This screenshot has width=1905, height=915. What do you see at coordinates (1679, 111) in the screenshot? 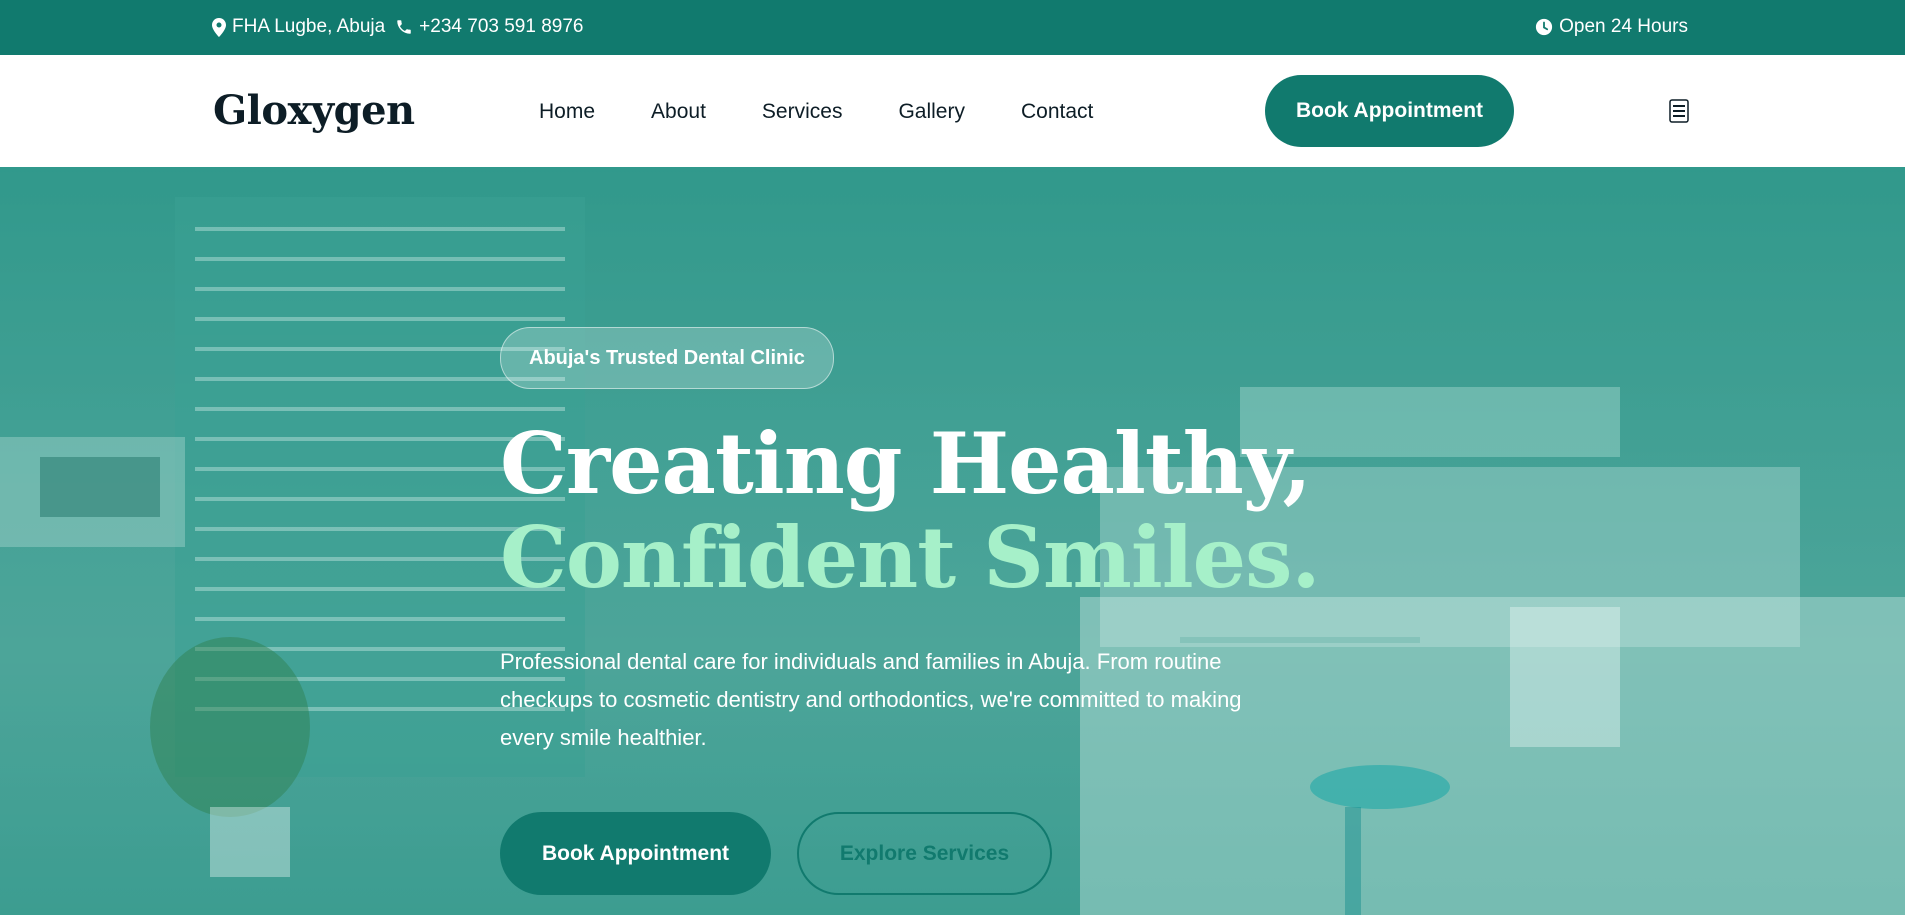
I see `hamburger-menu-icon` at bounding box center [1679, 111].